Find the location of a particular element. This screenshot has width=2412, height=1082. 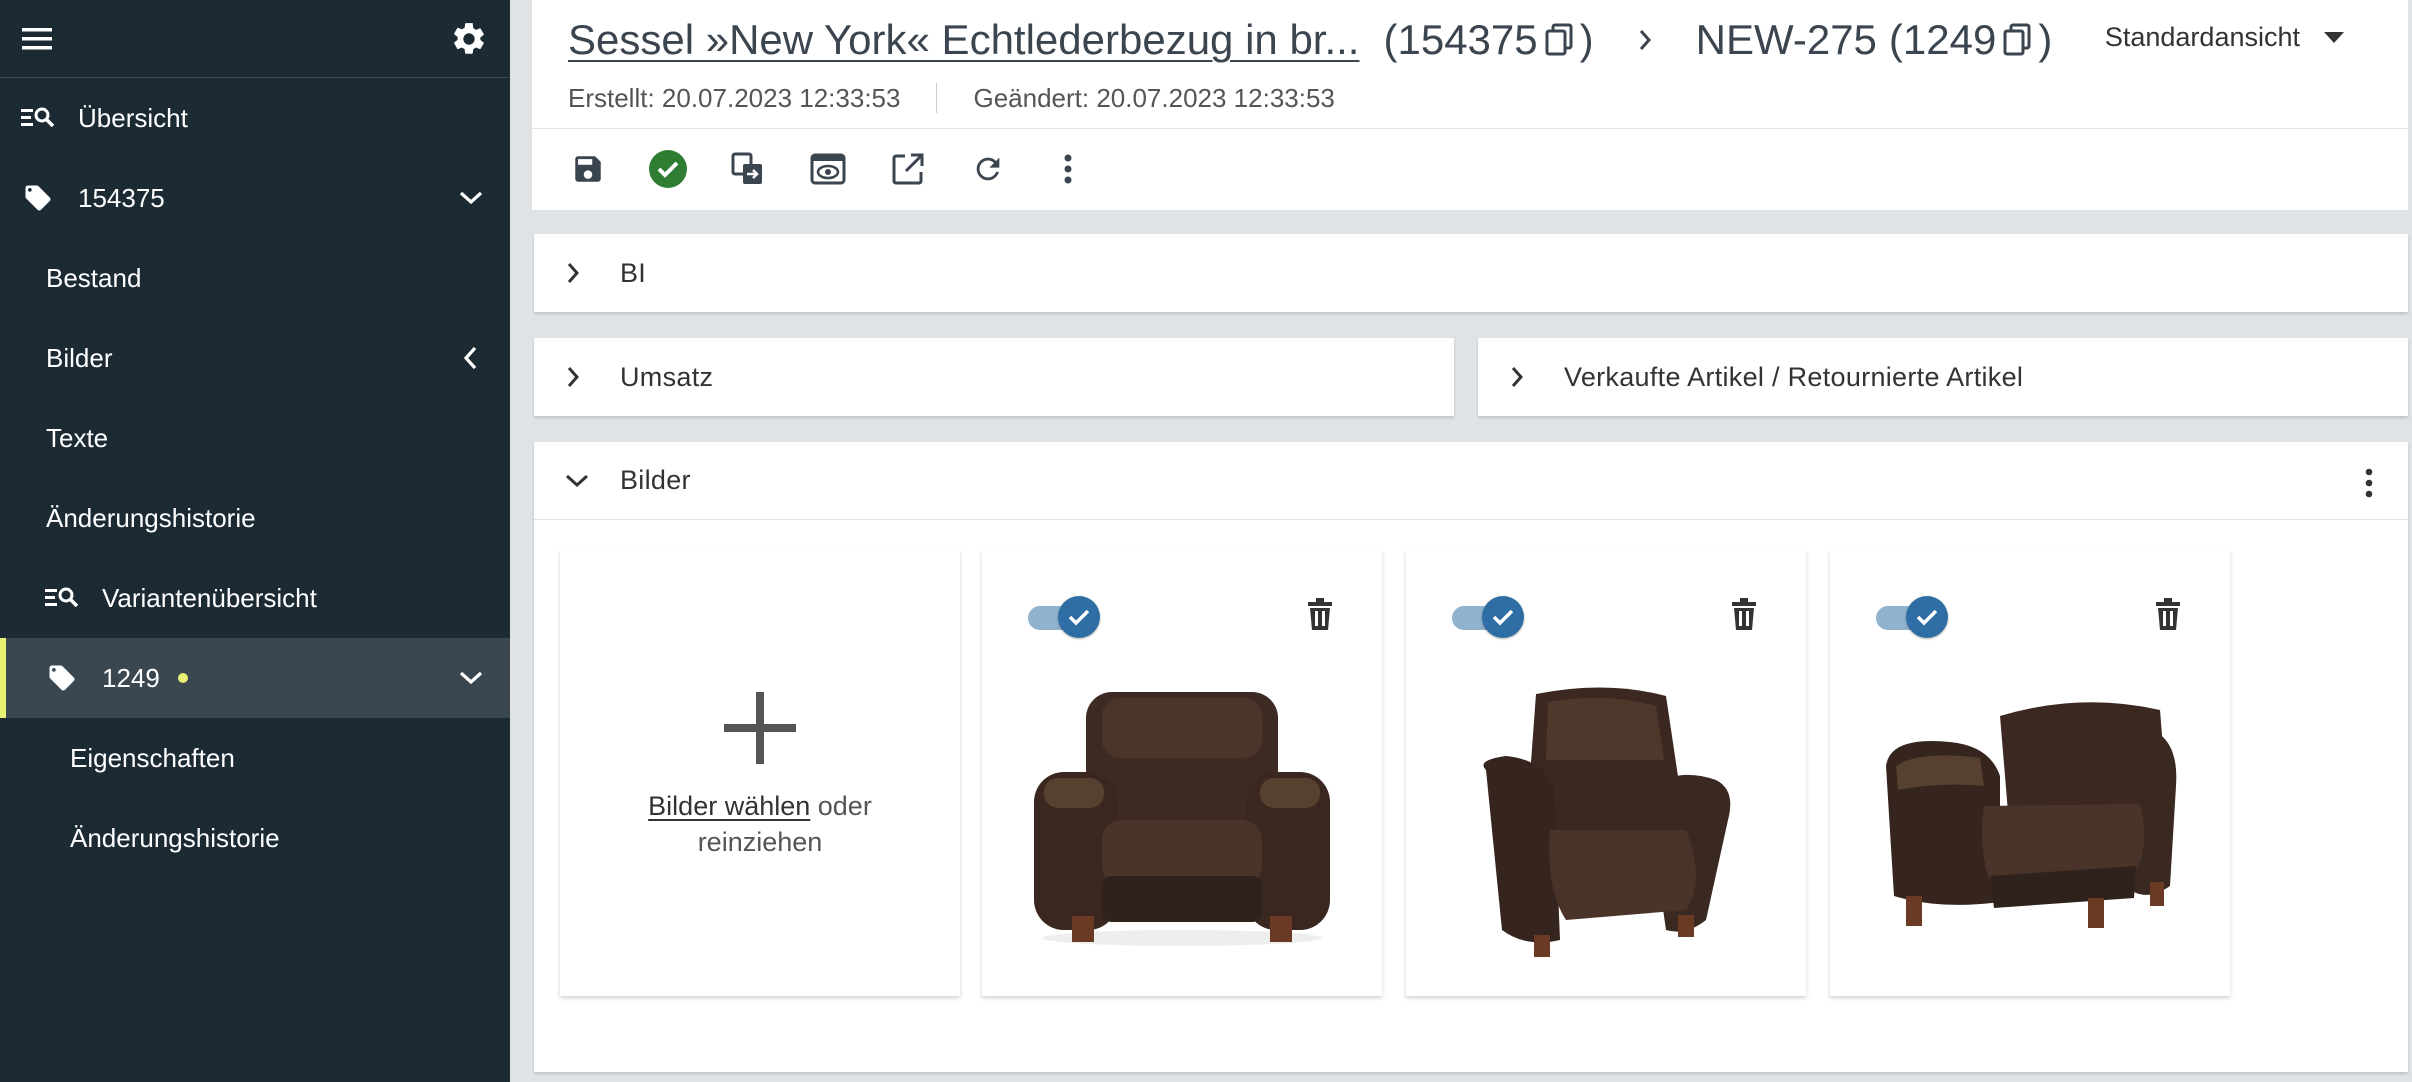

copy-transfer-icon is located at coordinates (748, 169).